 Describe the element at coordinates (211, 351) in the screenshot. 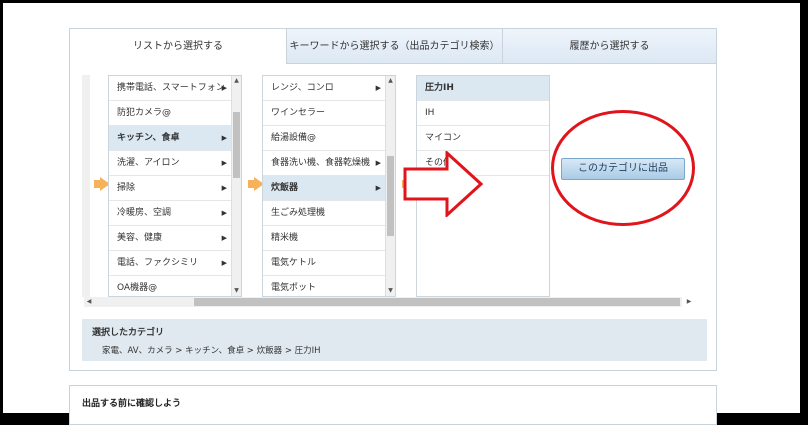

I see `selected-category-breadcrumb: 家電、AV、カメラ > キッチン、食卓 > 炊飯器 > 圧力IH` at that location.